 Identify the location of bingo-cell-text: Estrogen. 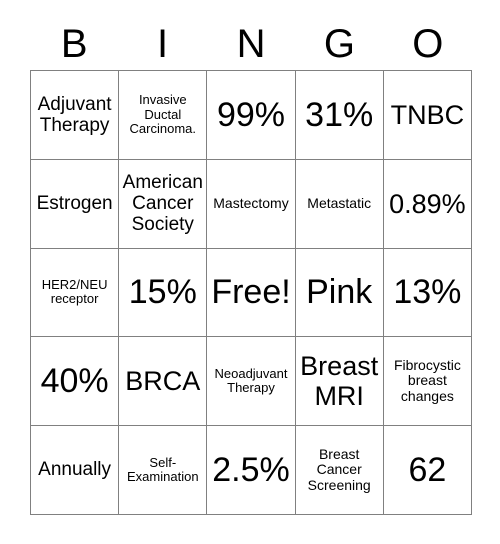
(74, 204).